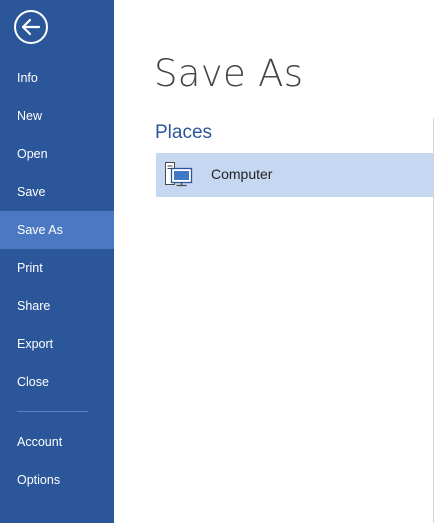  I want to click on place-label-computer: Computer, so click(242, 174).